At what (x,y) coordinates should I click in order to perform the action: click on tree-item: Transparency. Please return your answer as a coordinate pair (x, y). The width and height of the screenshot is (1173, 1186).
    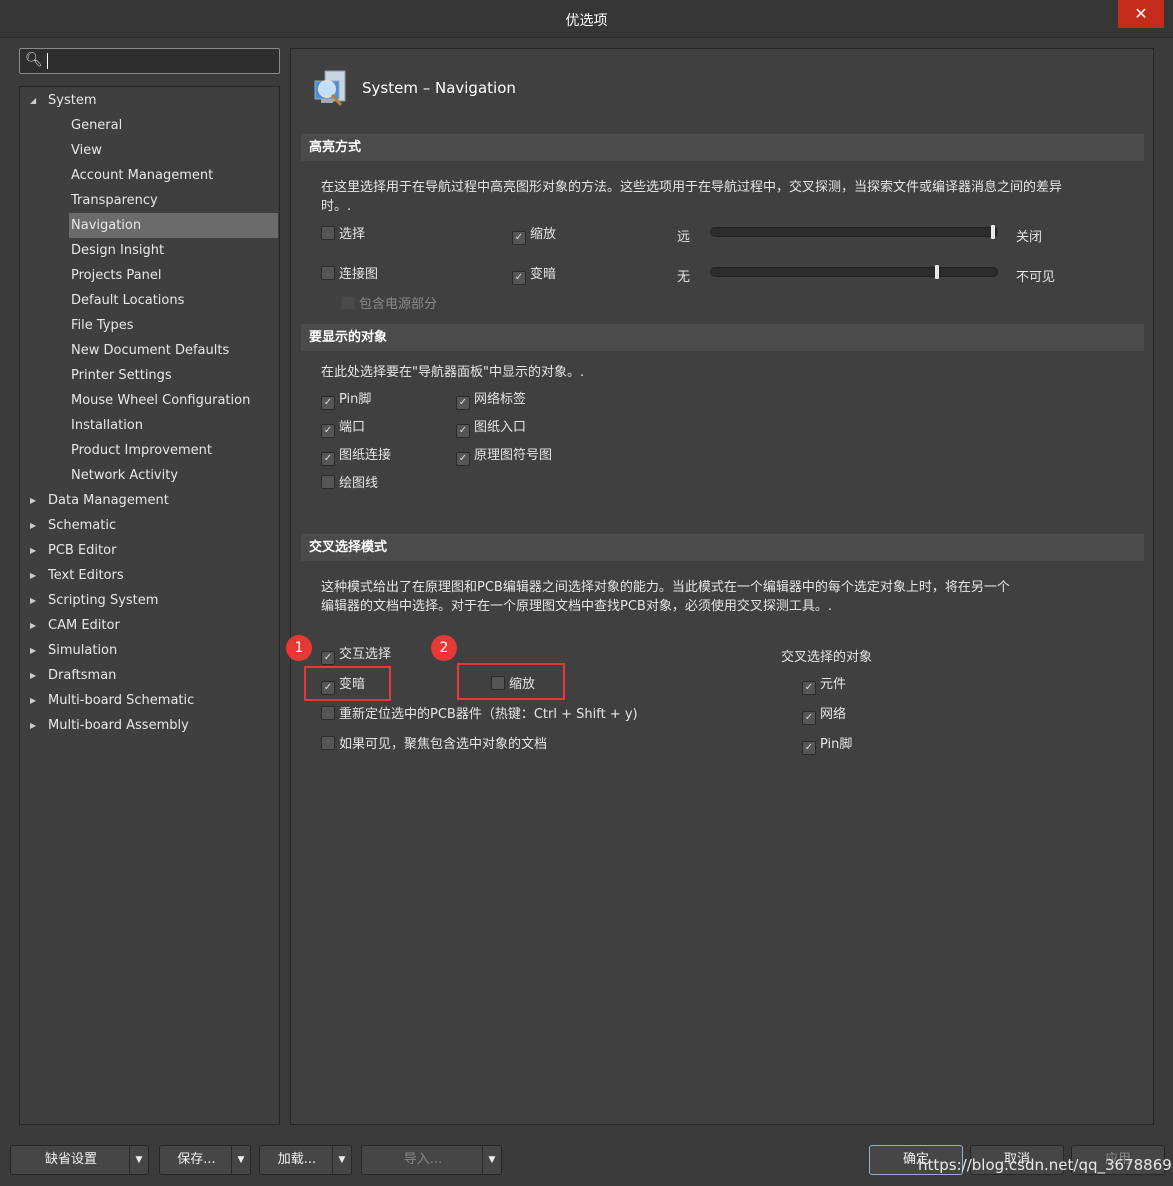
    Looking at the image, I should click on (113, 200).